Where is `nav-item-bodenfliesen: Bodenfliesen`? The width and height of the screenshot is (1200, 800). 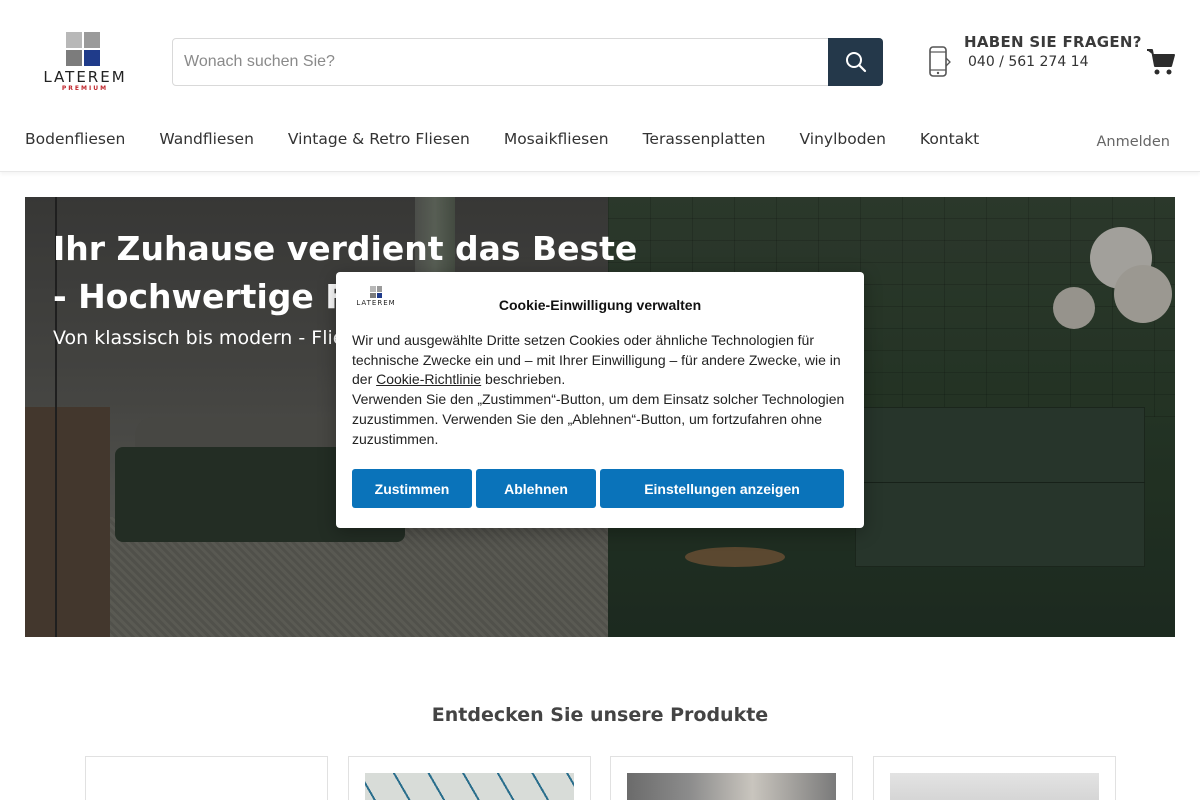
nav-item-bodenfliesen: Bodenfliesen is located at coordinates (75, 143).